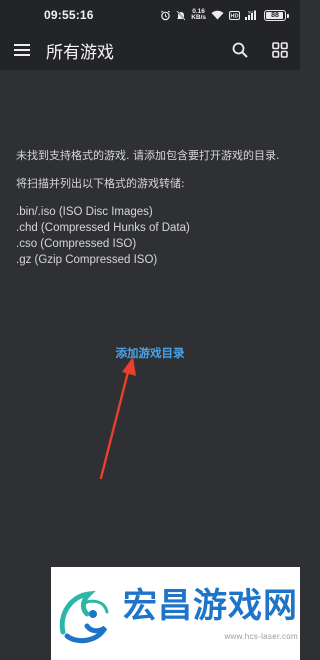 The width and height of the screenshot is (320, 660). I want to click on watermark-banner: 宏昌游戏网 www.hcs-laser.com, so click(175, 613).